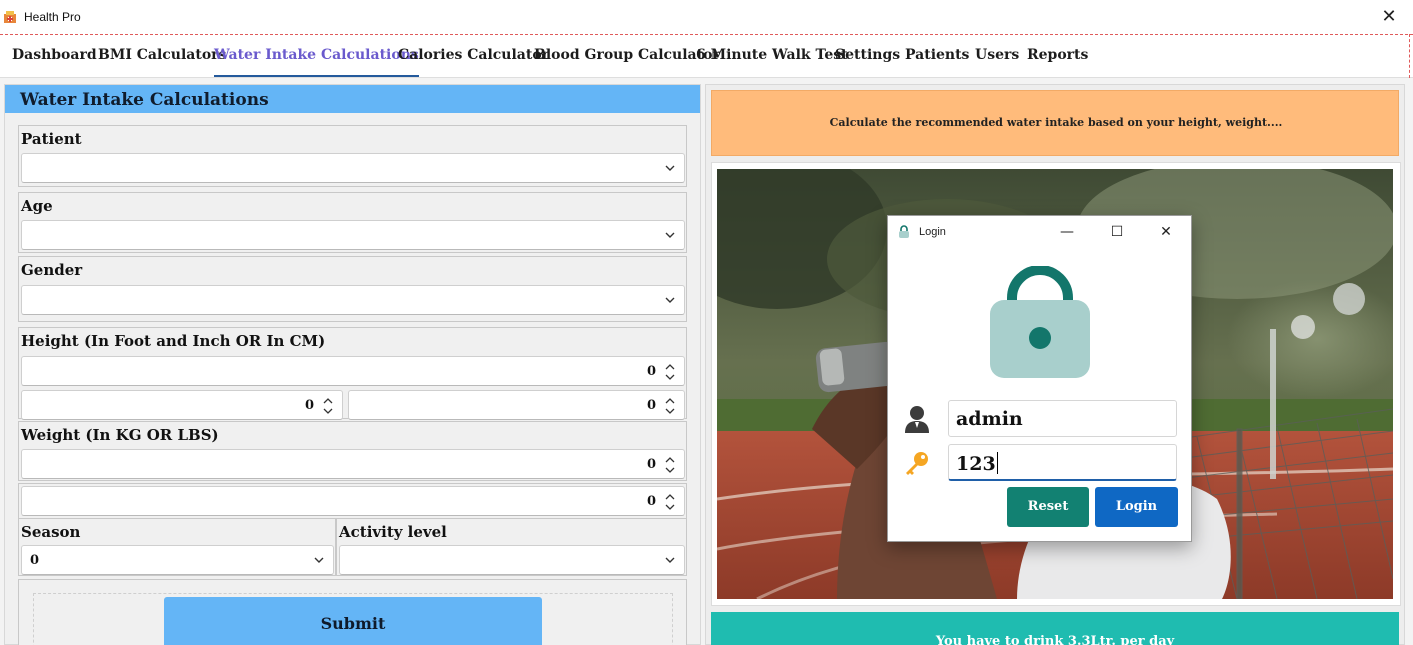  What do you see at coordinates (35, 560) in the screenshot?
I see `season-value: 0` at bounding box center [35, 560].